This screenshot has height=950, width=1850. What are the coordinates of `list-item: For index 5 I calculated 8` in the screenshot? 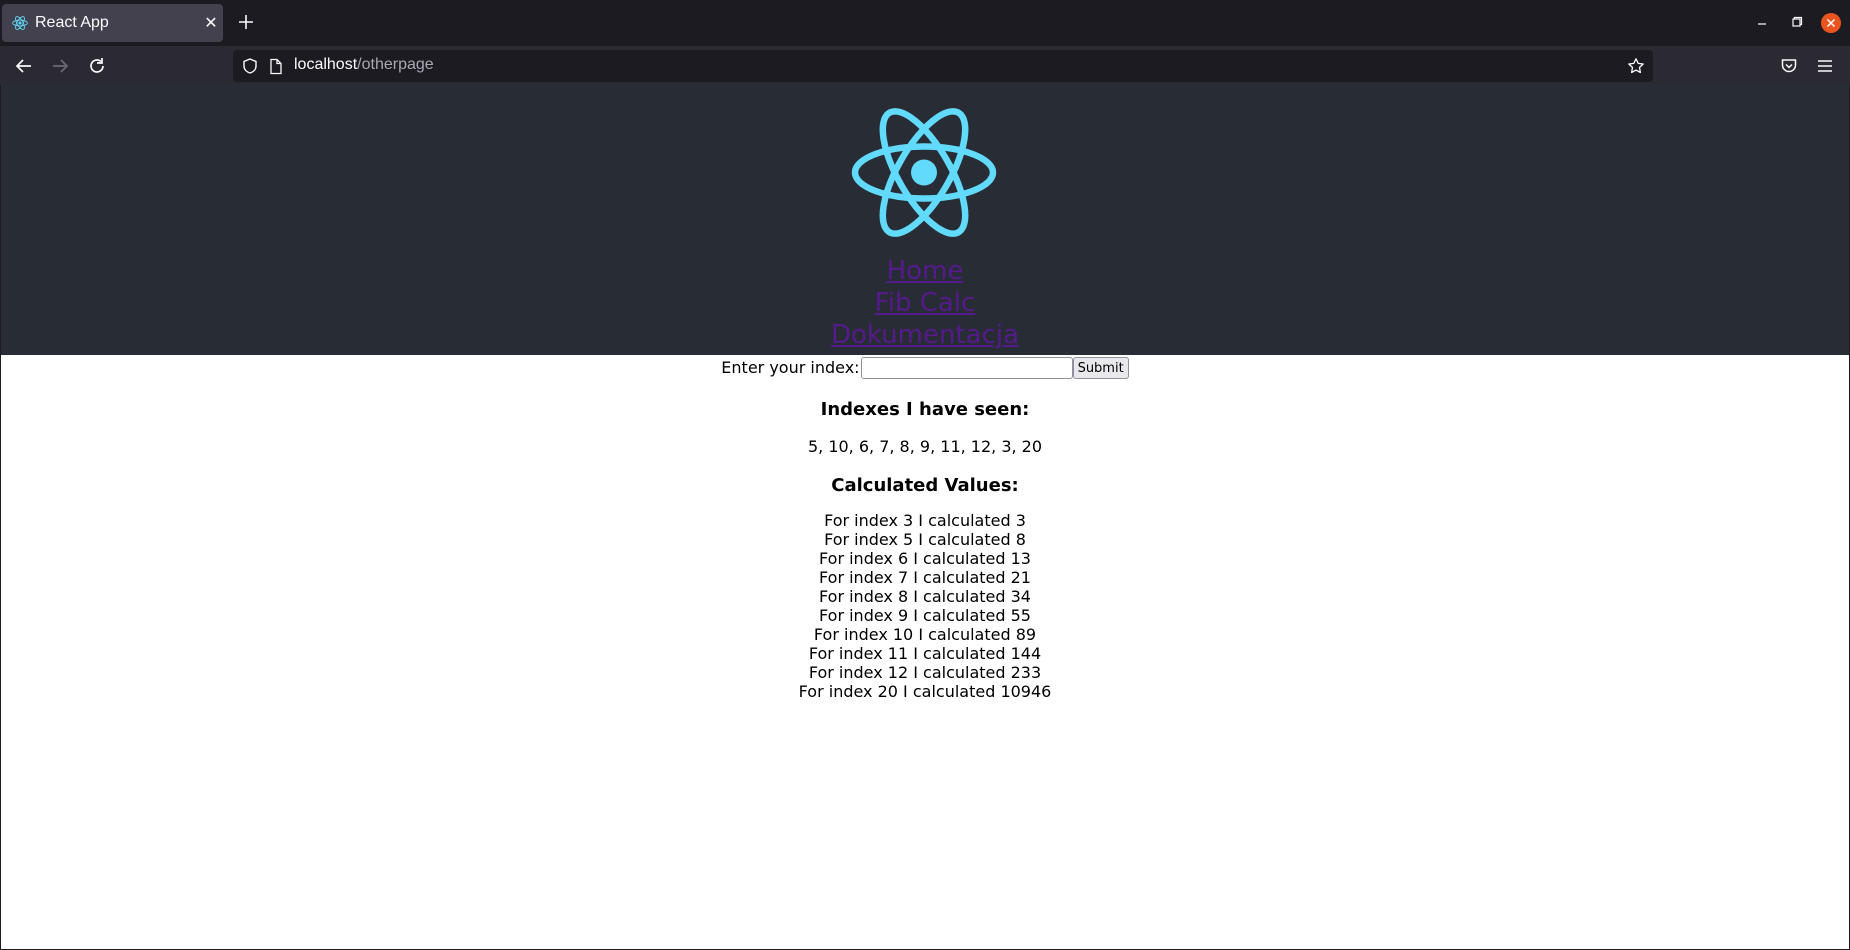 It's located at (925, 539).